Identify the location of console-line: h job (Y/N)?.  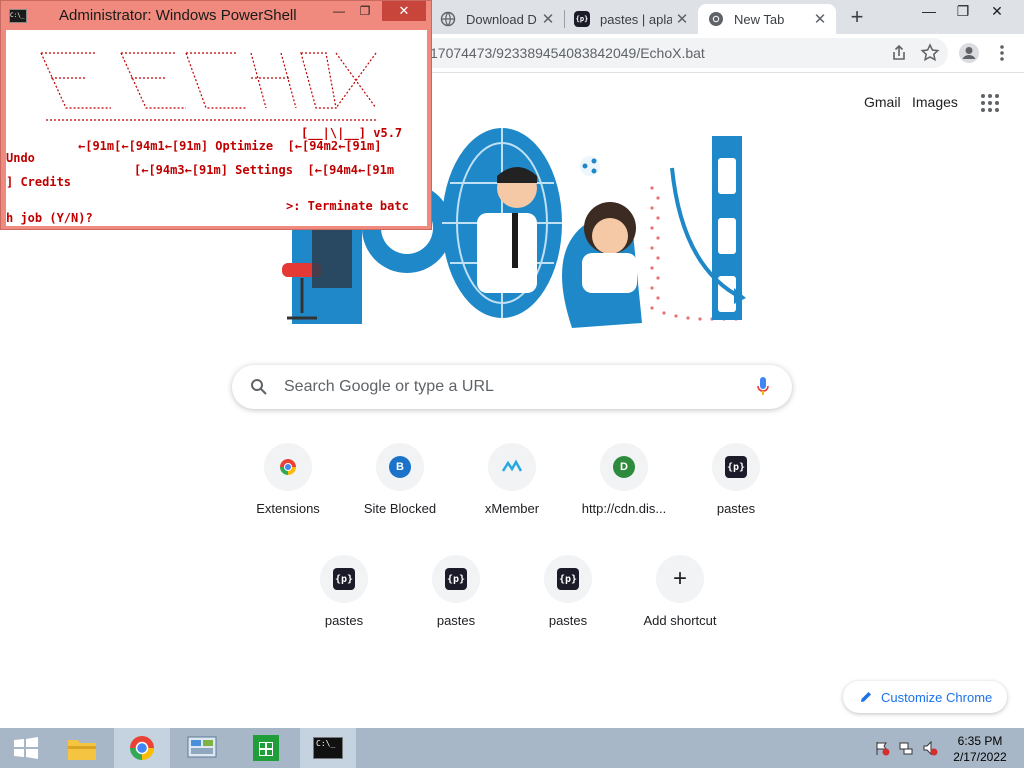
(49, 218).